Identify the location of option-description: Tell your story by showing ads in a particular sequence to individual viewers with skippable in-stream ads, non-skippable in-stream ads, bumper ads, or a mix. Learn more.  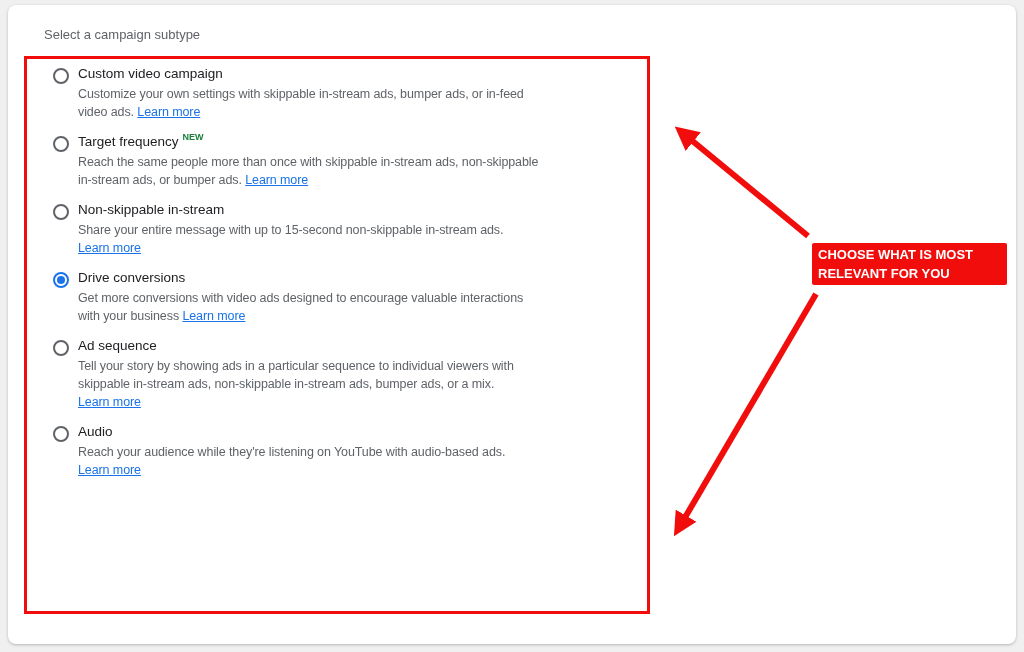
(296, 384).